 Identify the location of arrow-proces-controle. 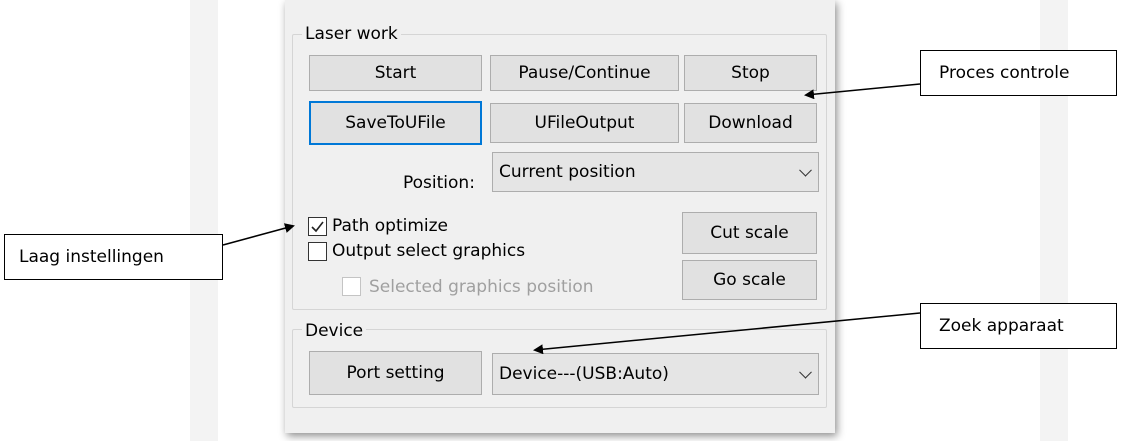
(862, 91).